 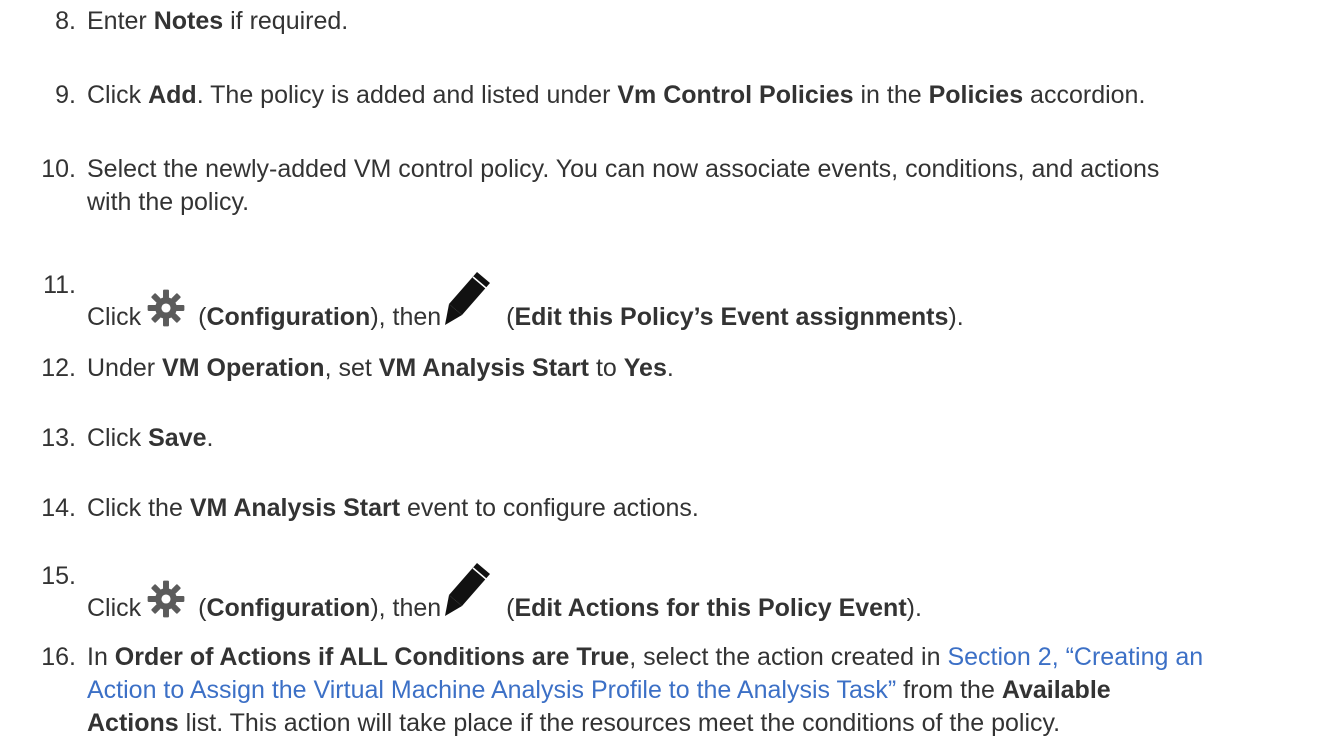 I want to click on step-number: 9., so click(x=65, y=95).